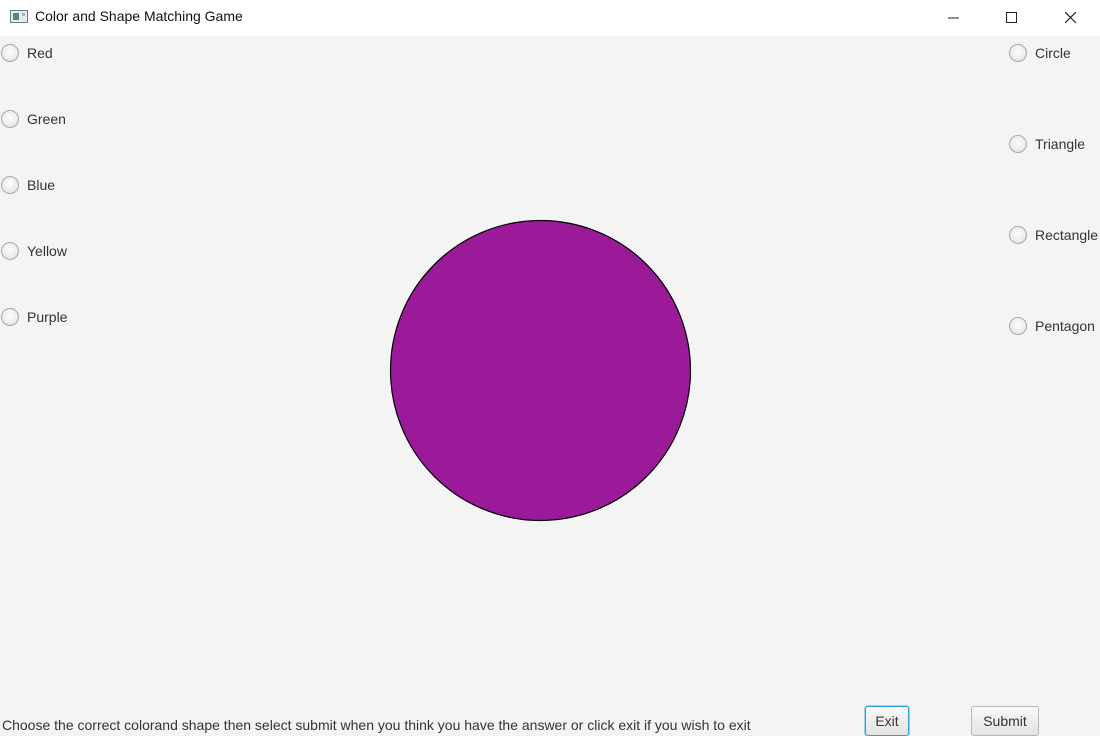  What do you see at coordinates (1060, 144) in the screenshot?
I see `shape-option-label: Triangle` at bounding box center [1060, 144].